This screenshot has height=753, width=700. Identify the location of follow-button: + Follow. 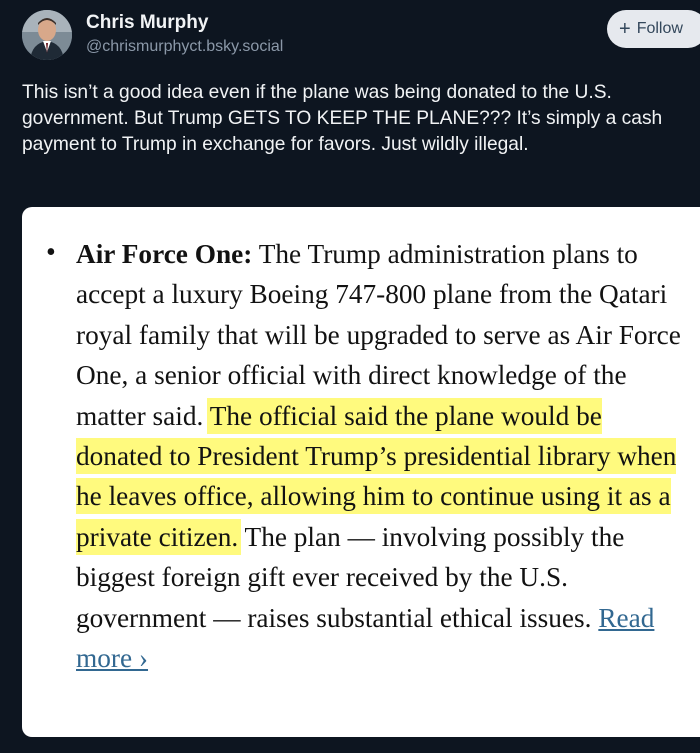
(653, 29).